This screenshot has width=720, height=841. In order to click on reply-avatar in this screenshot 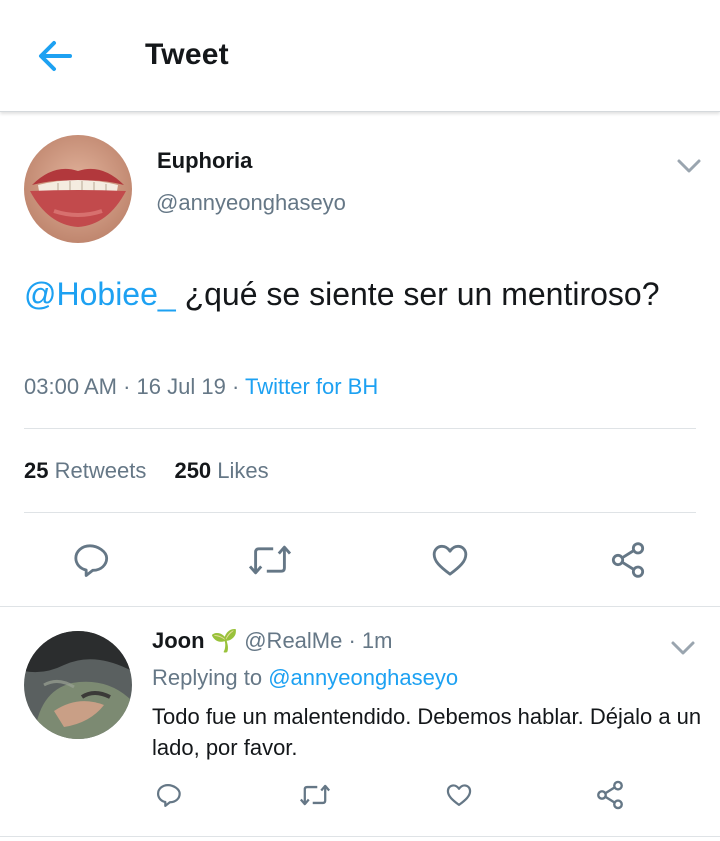, I will do `click(78, 685)`.